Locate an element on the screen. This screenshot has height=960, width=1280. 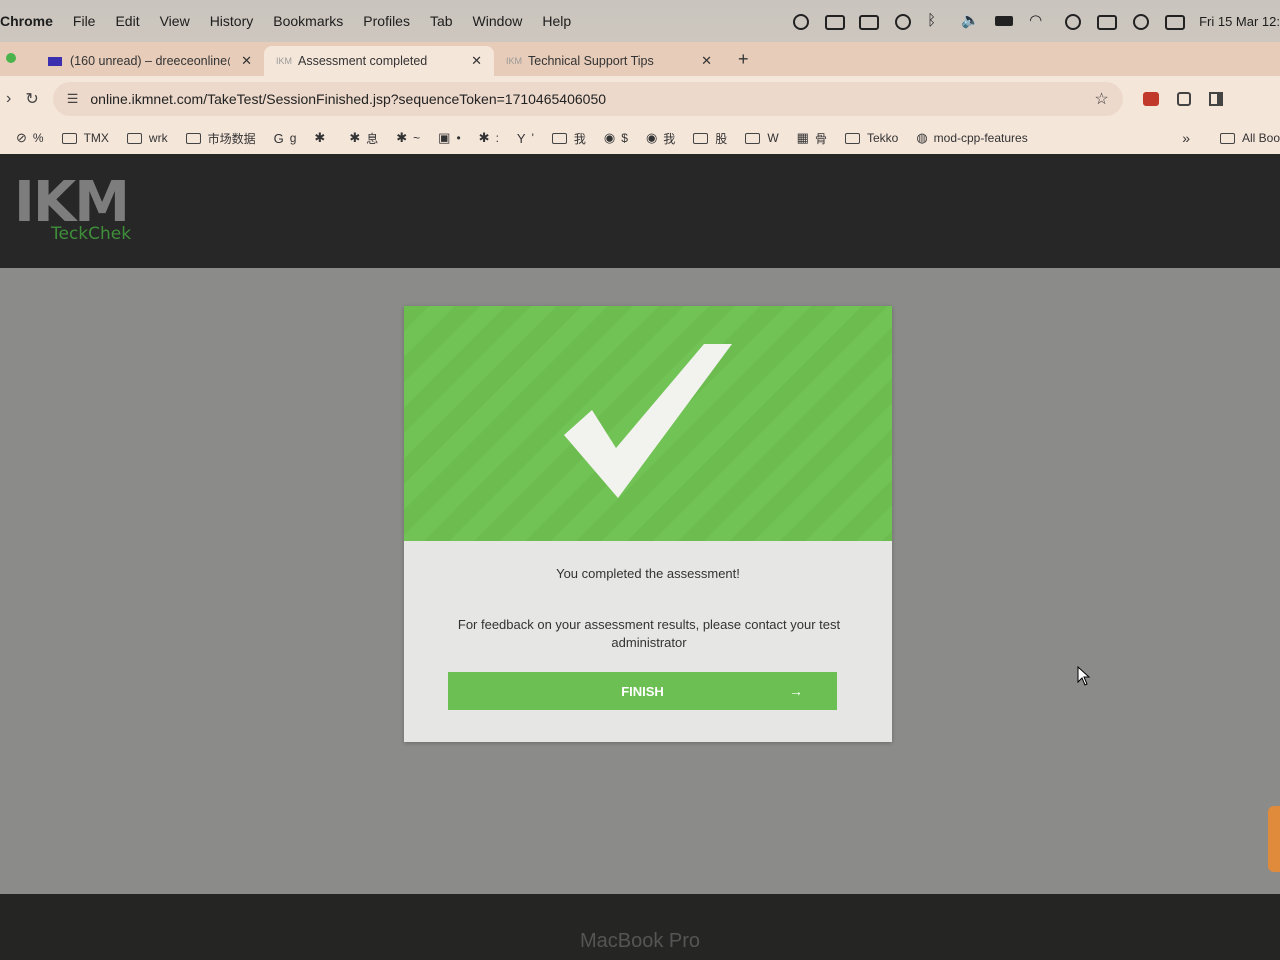
volume-icon: 🔈 is located at coordinates (970, 20).